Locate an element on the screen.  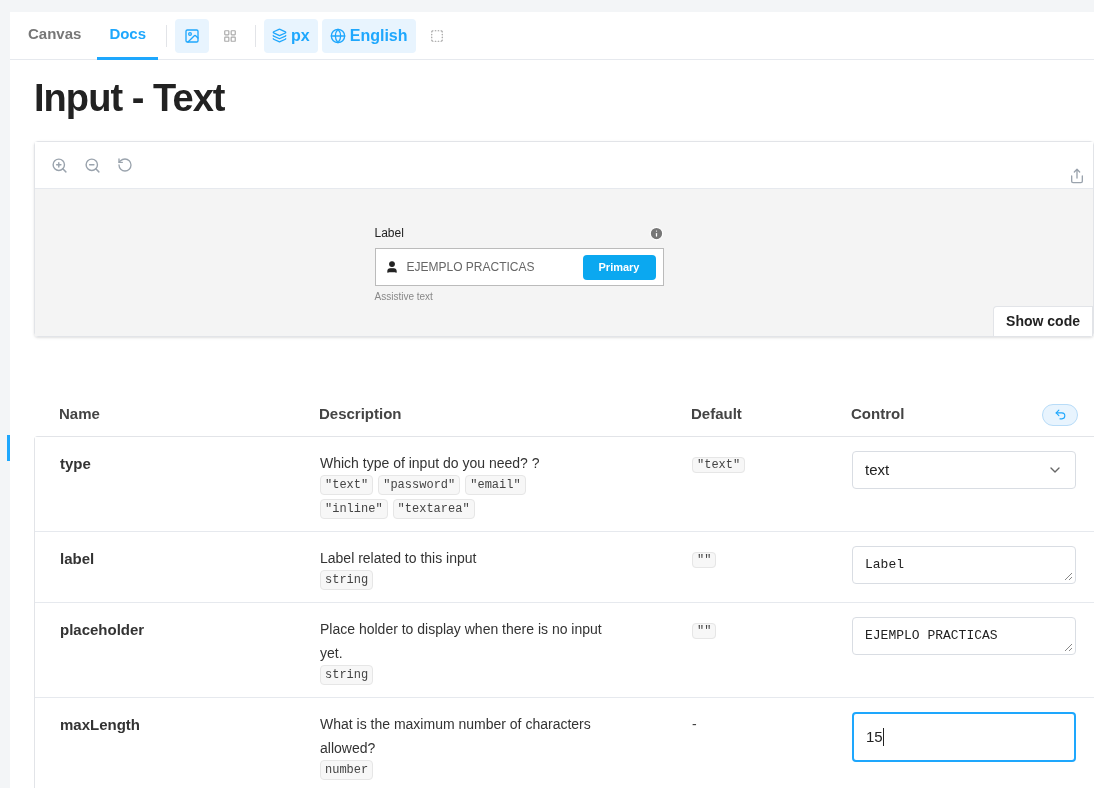
arg-description: What is the maximum number of characters allowed? is located at coordinates (456, 736).